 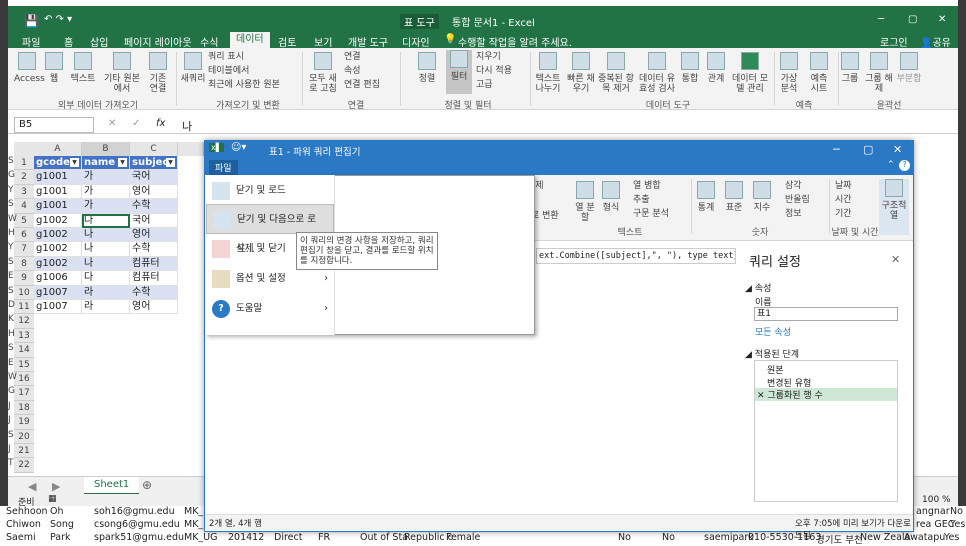 I want to click on tab-review: 검토, so click(x=287, y=41).